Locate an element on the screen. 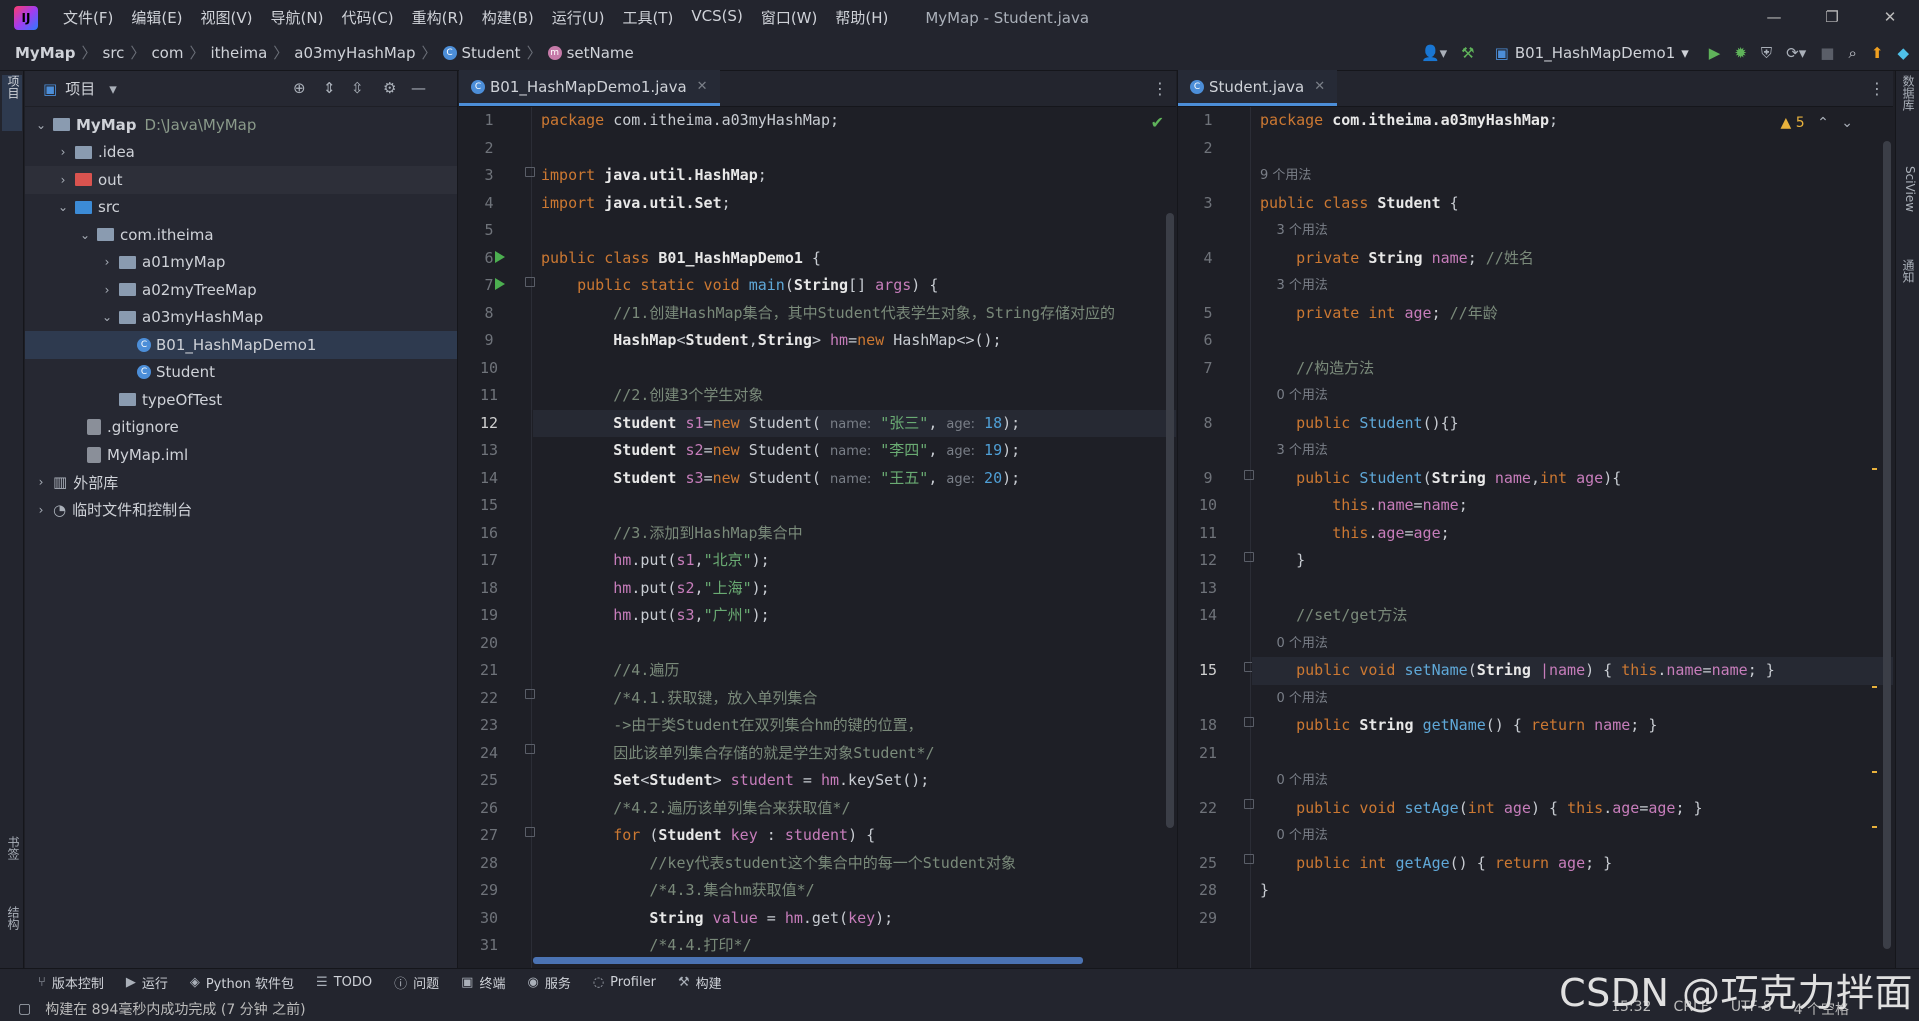  menu-file: 文件(F) is located at coordinates (88, 17).